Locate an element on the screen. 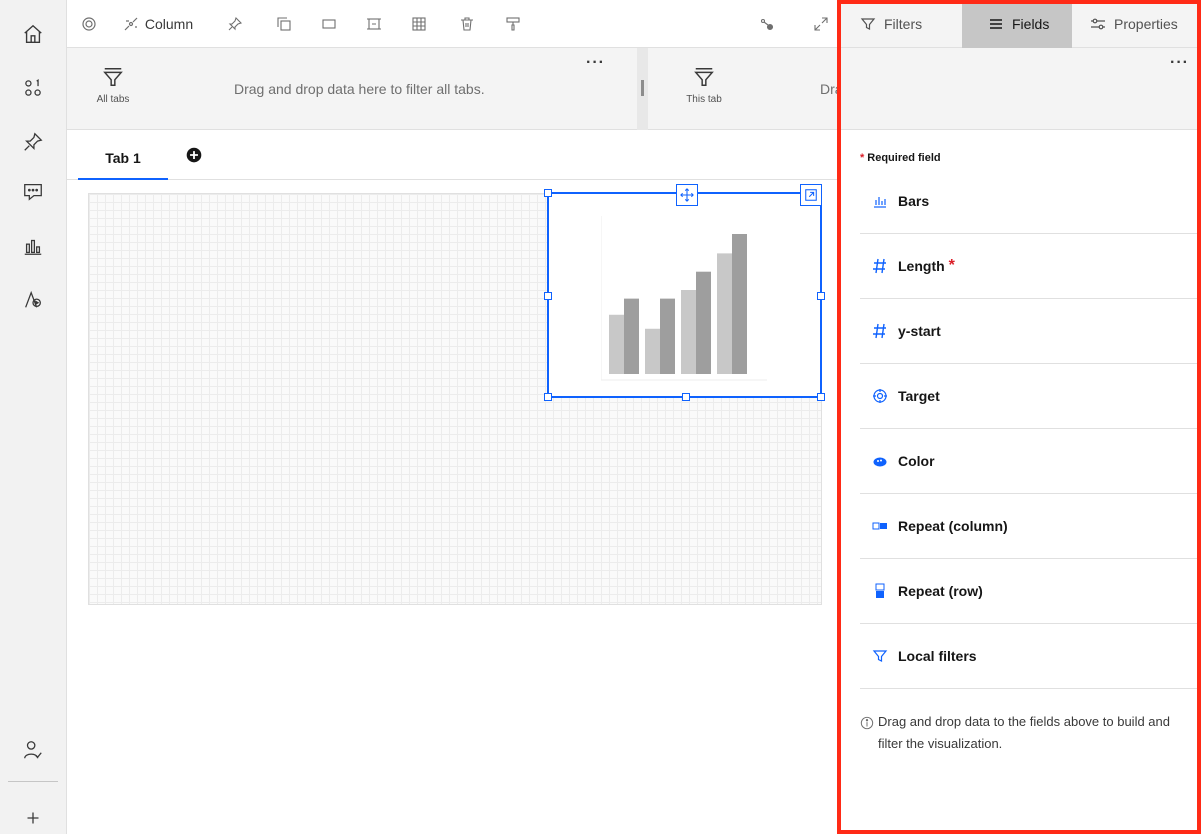  expand-icon is located at coordinates (821, 24).